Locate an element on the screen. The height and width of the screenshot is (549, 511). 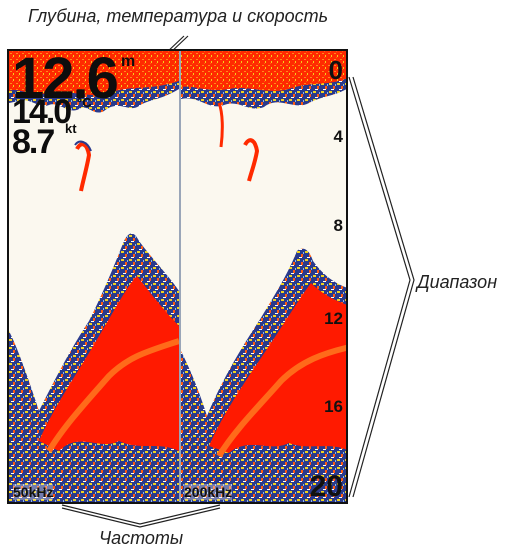
frequency-label-50khz: 50kHz is located at coordinates (33, 492).